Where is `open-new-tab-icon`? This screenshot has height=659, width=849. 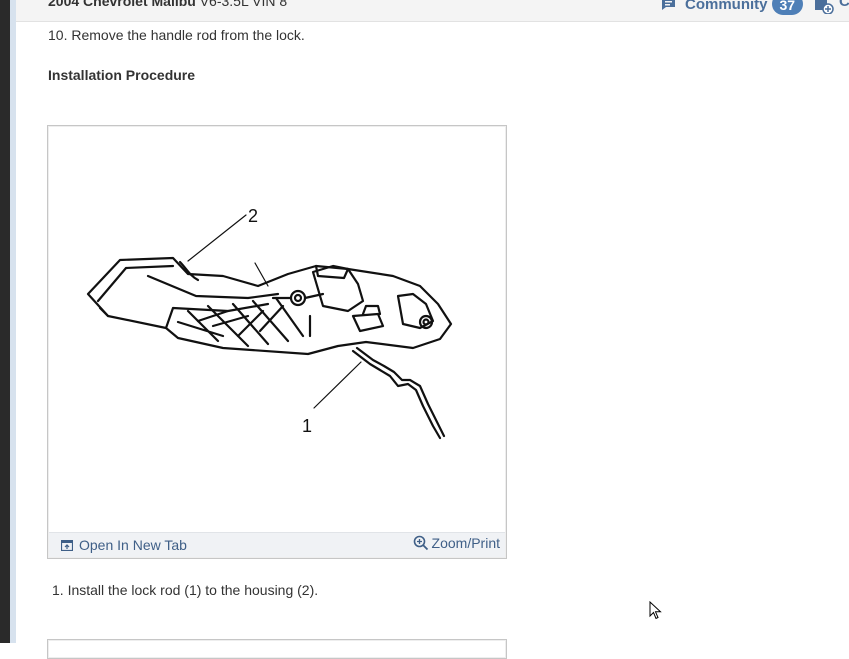 open-new-tab-icon is located at coordinates (67, 545).